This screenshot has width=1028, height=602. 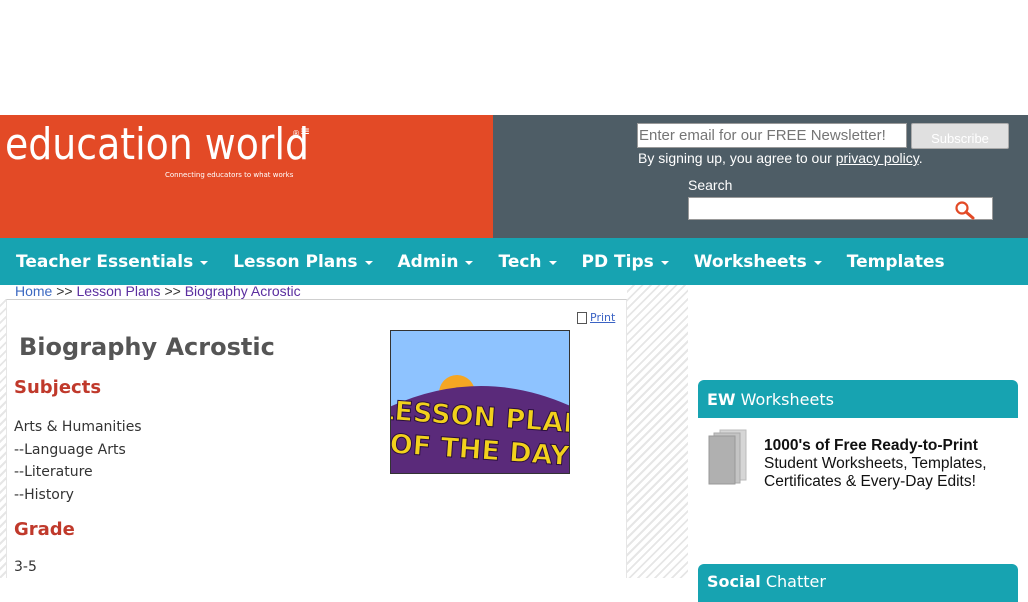 What do you see at coordinates (44, 494) in the screenshot?
I see `subject-item: --History` at bounding box center [44, 494].